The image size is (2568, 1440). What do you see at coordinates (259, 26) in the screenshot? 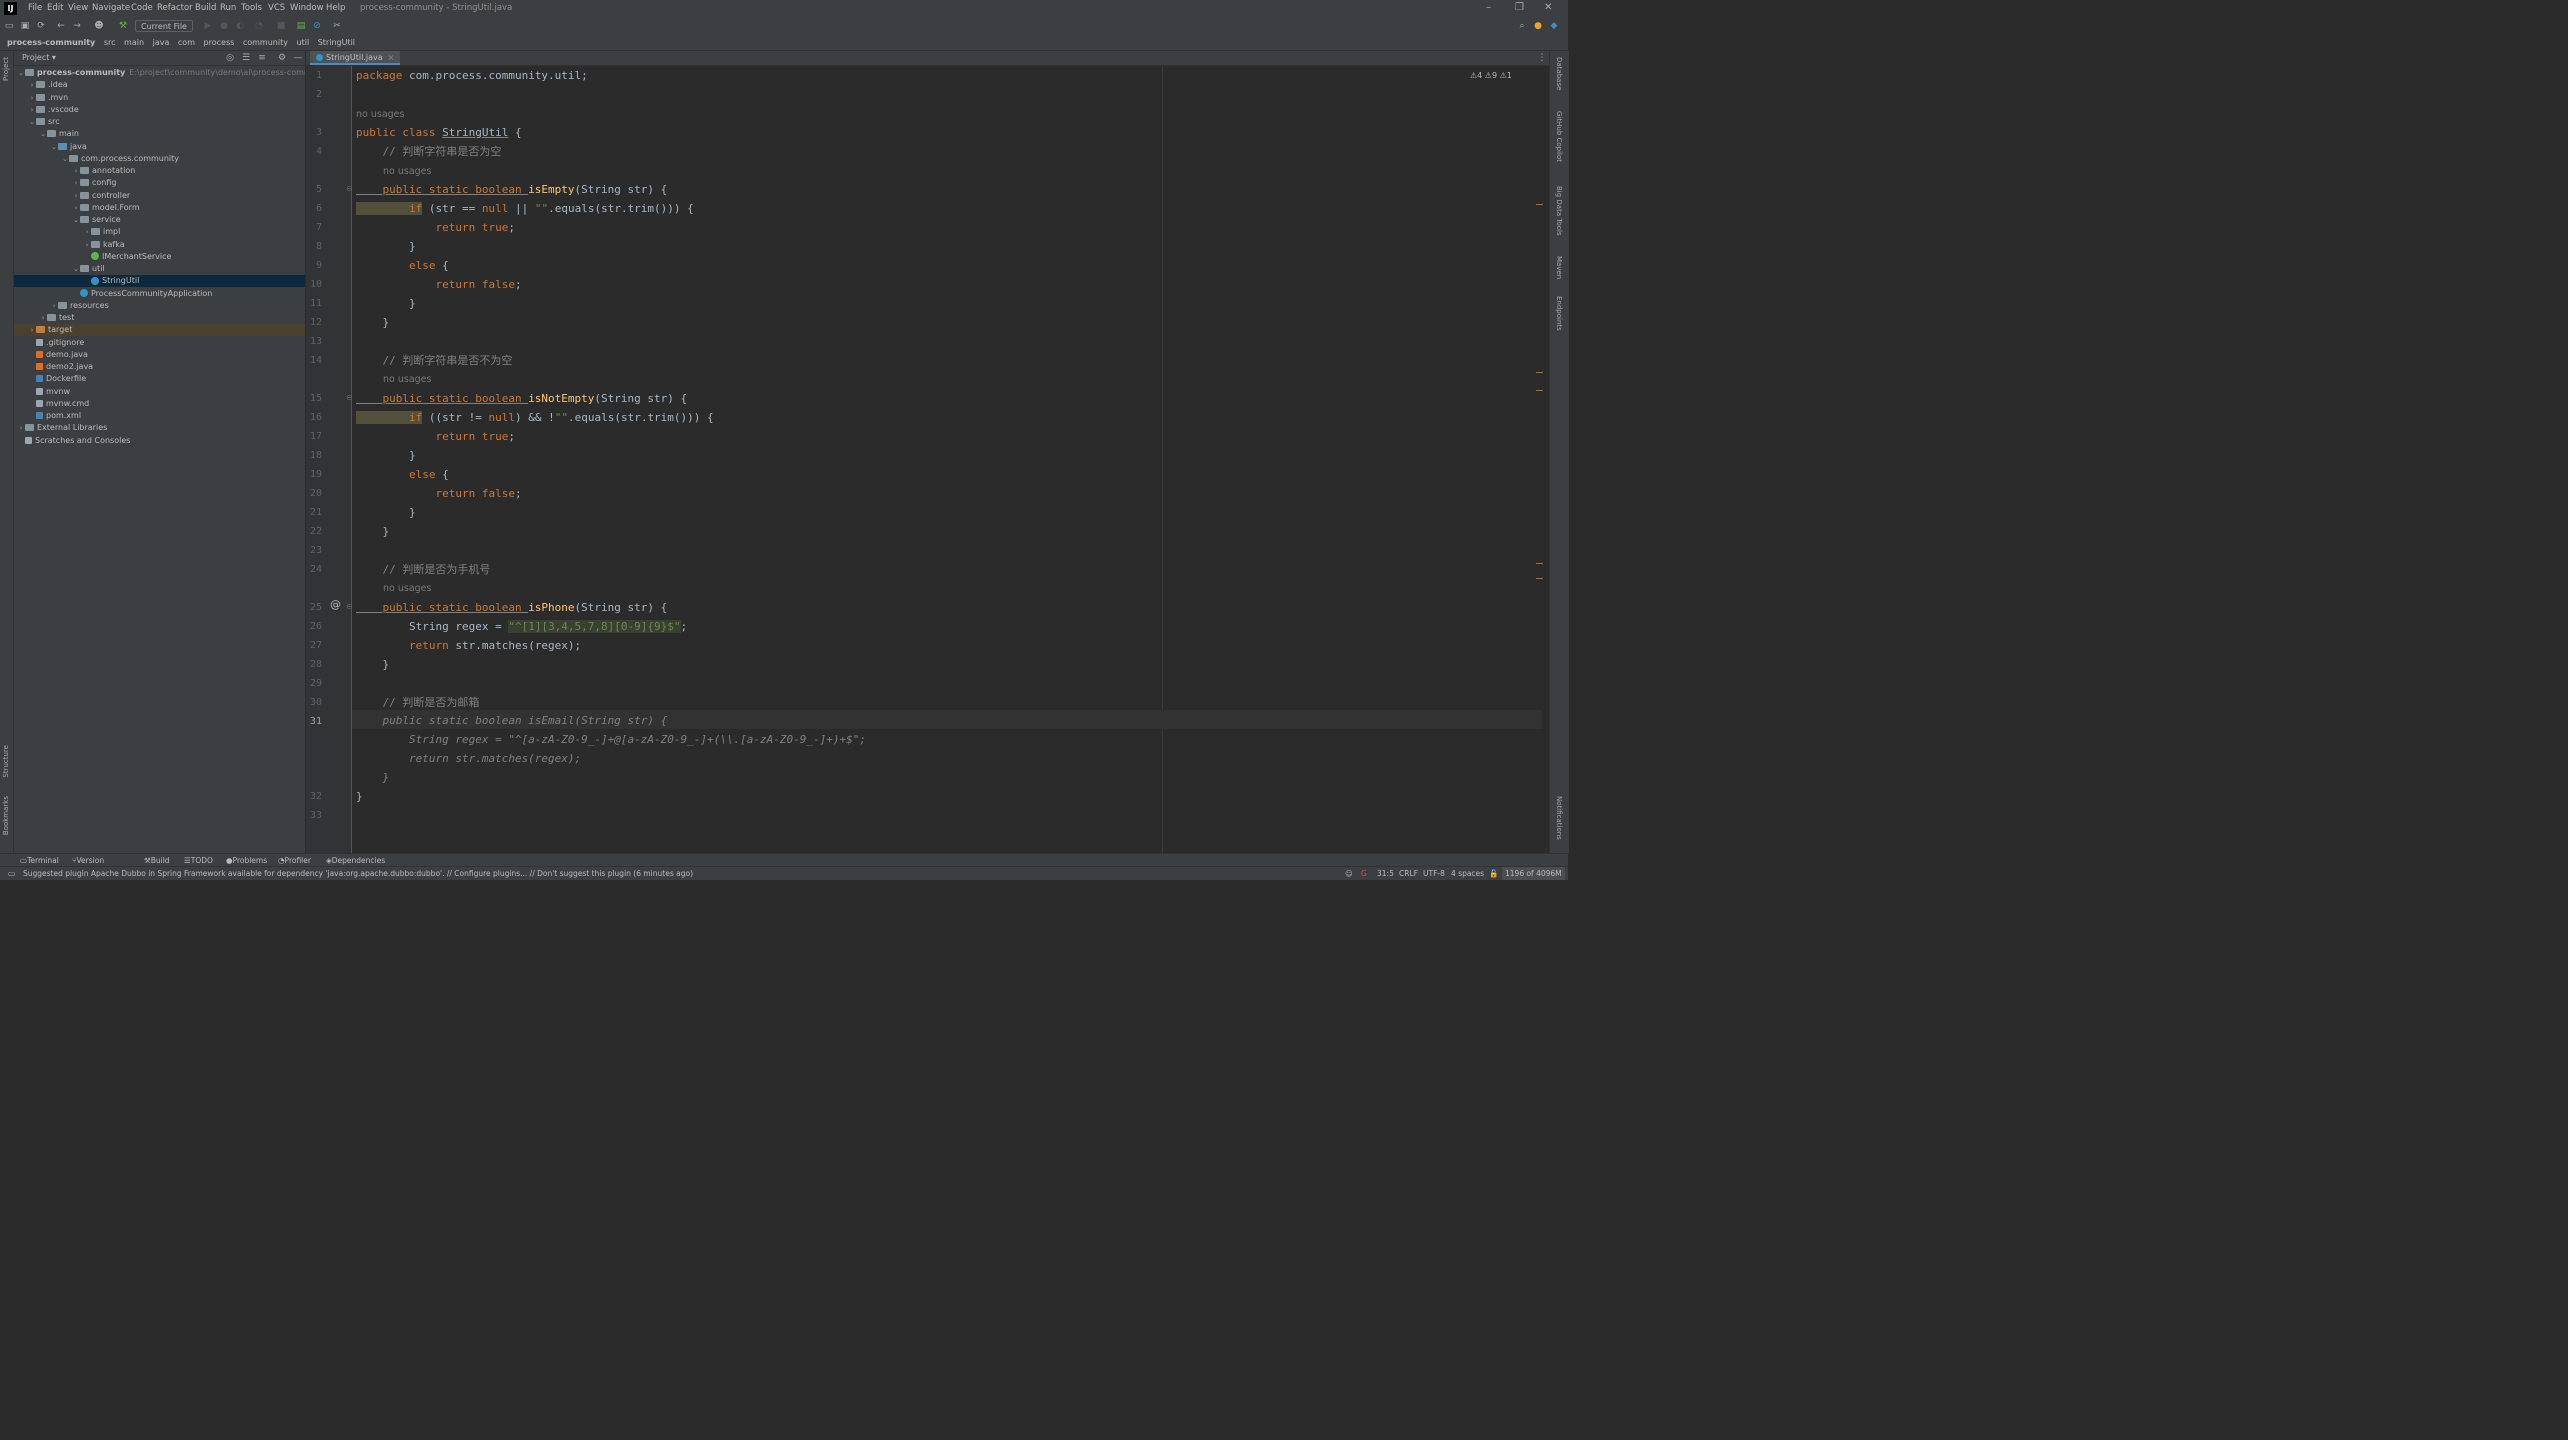
I see `profile-icon: ◔` at bounding box center [259, 26].